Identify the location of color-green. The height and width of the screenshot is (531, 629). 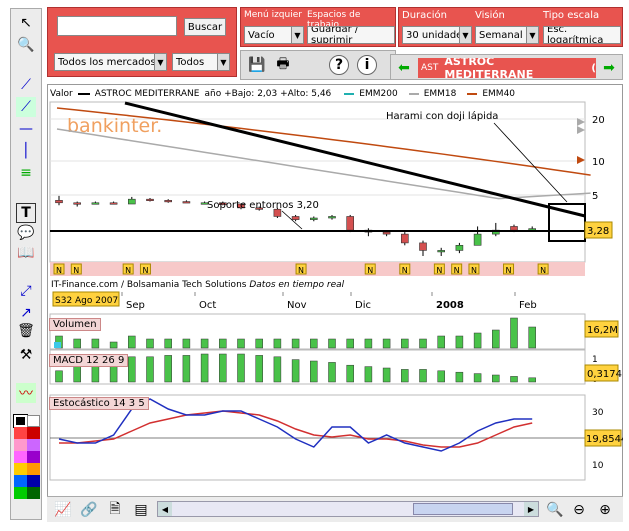
(20, 493).